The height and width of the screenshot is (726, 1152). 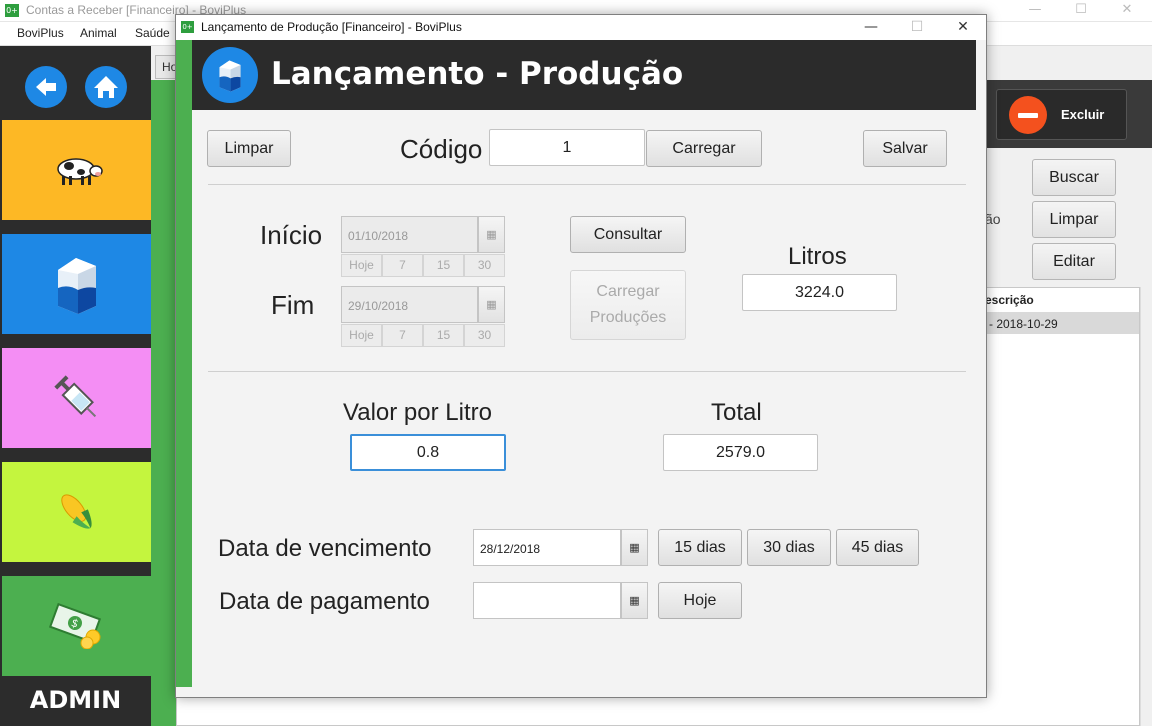 What do you see at coordinates (291, 235) in the screenshot?
I see `inicio-label: Início` at bounding box center [291, 235].